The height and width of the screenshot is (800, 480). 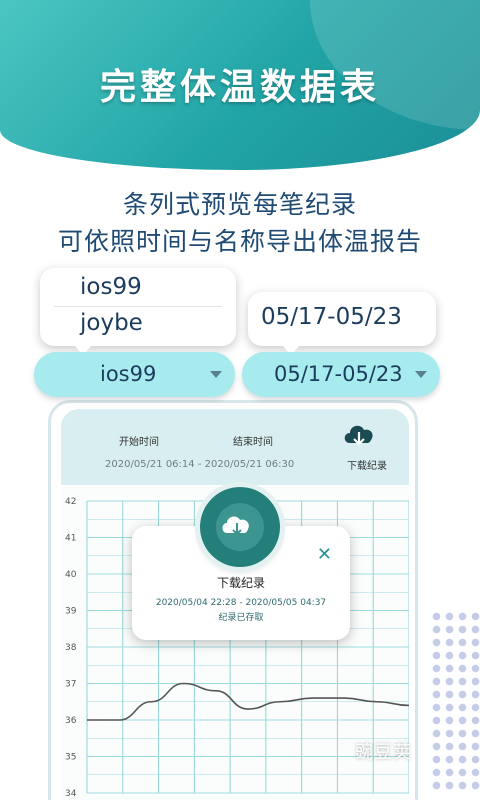 What do you see at coordinates (455, 700) in the screenshot?
I see `decorative-dot-pattern` at bounding box center [455, 700].